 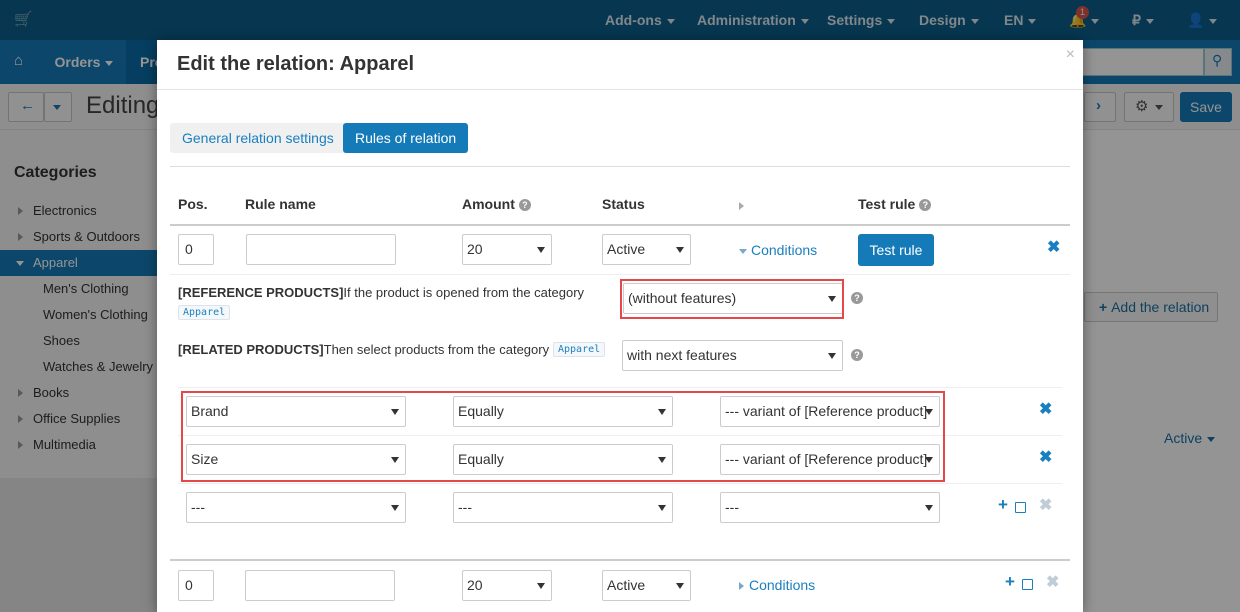 I want to click on reference-label: [REFERENCE PRODUCTS], so click(x=261, y=292).